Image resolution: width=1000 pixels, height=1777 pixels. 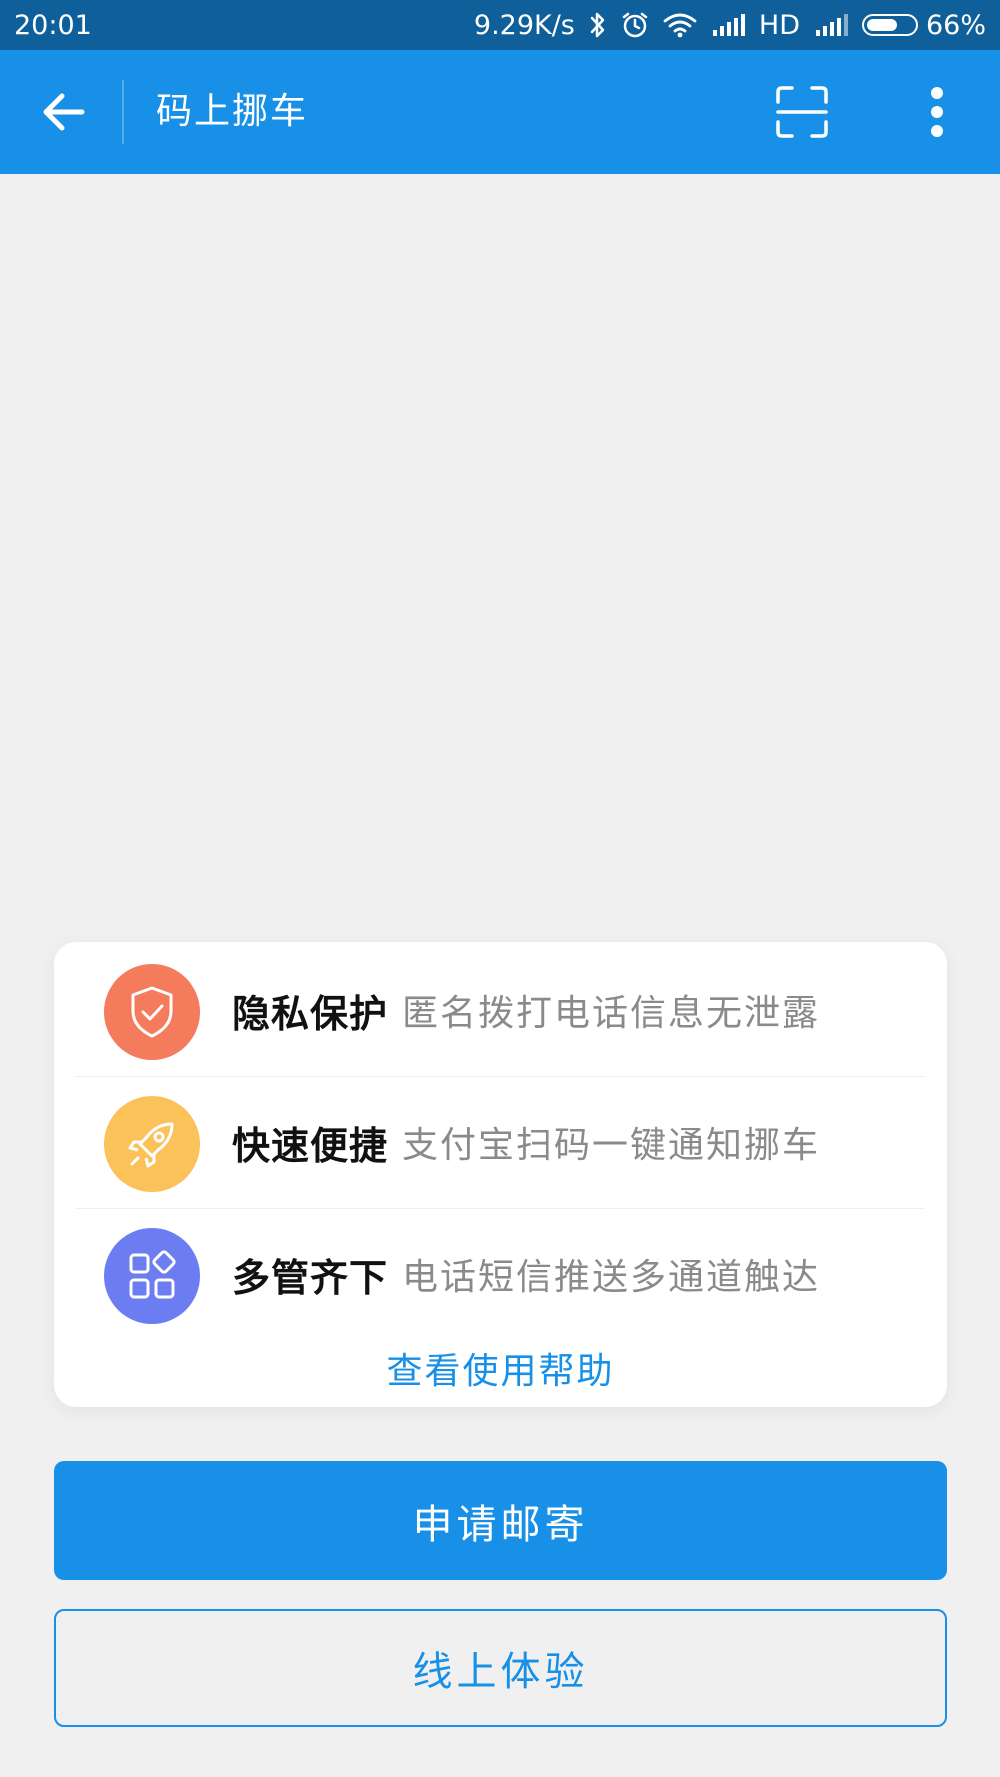 I want to click on scan-icon, so click(x=802, y=112).